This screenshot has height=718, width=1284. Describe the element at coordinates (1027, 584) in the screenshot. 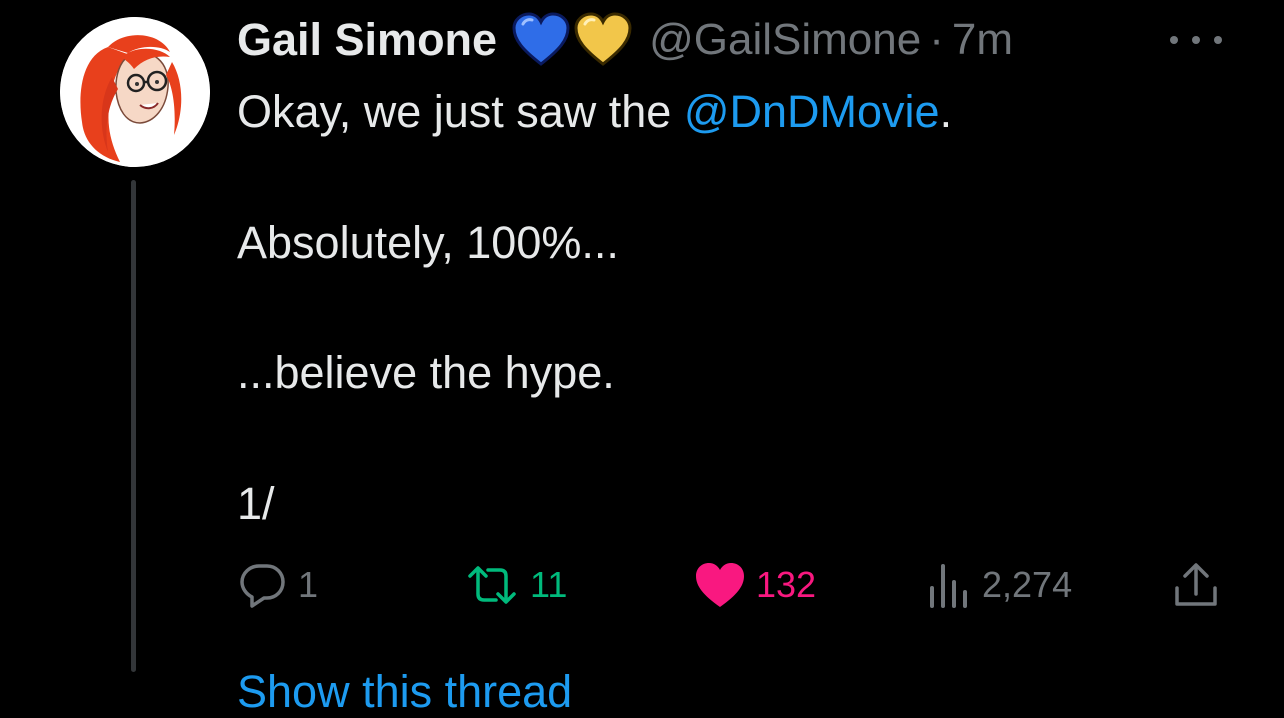

I see `views-count: 2,274` at that location.